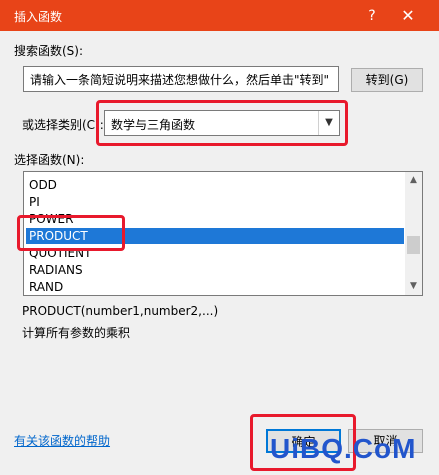  I want to click on search-label: 搜索函数(S):, so click(49, 51).